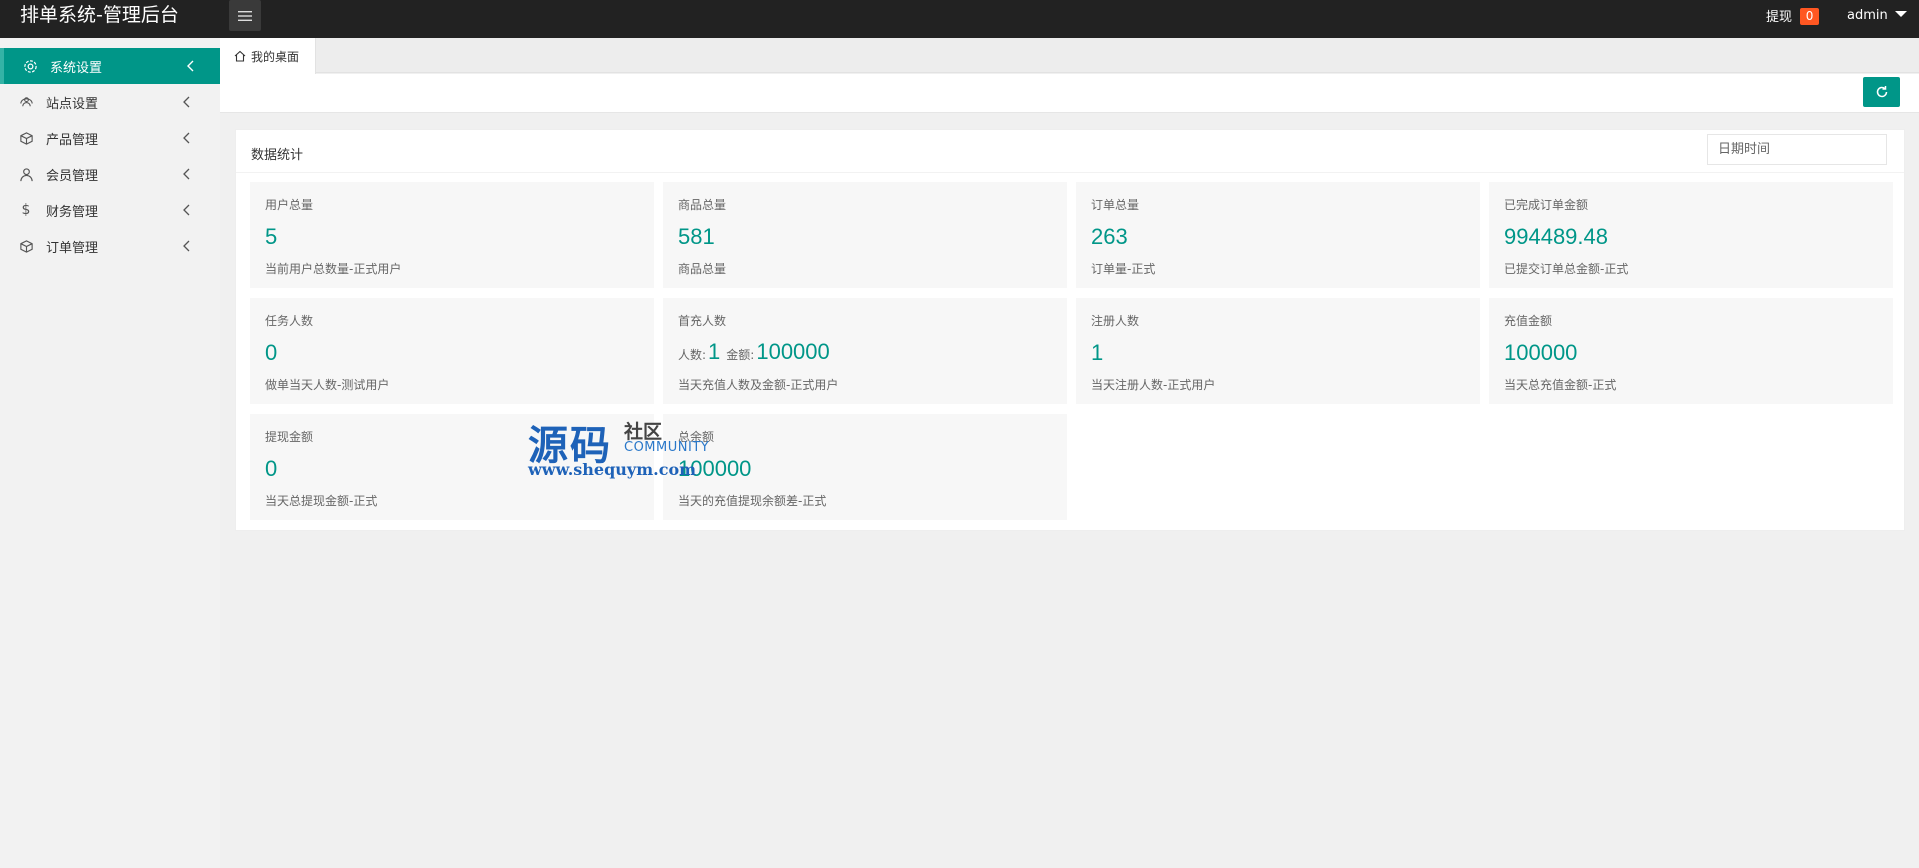  I want to click on stat-desc: 做单当天人数-测试用户, so click(327, 385).